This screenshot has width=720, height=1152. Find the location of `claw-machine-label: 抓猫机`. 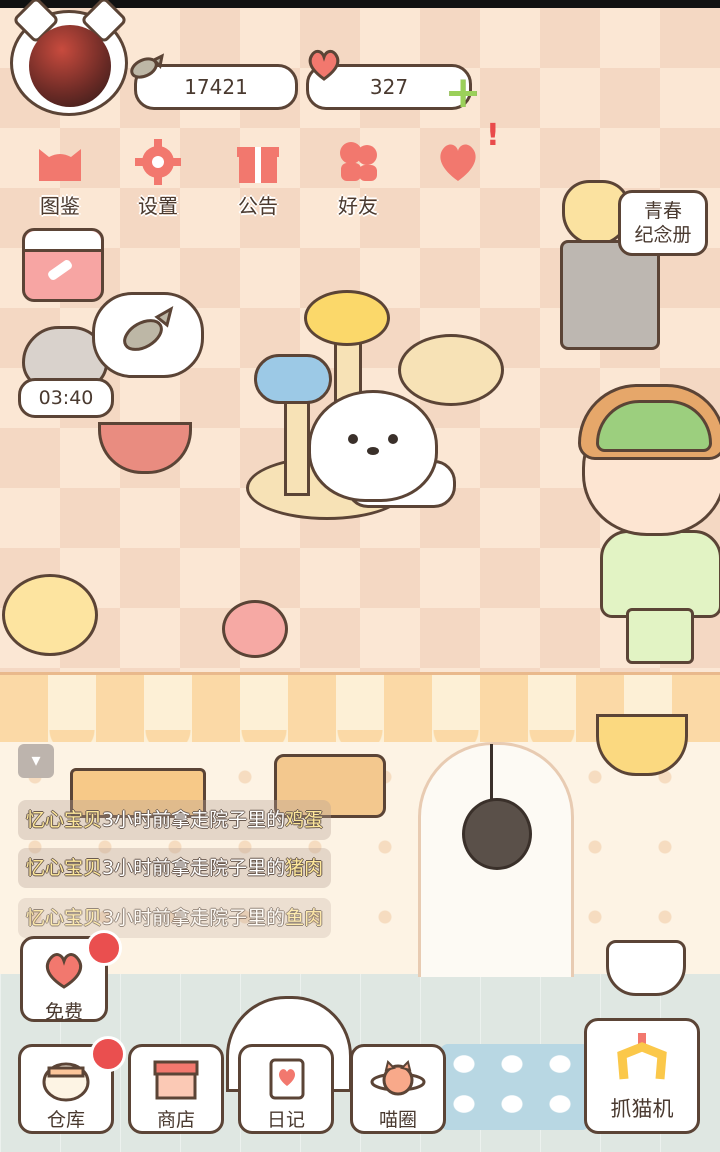

claw-machine-label: 抓猫机 is located at coordinates (642, 1109).